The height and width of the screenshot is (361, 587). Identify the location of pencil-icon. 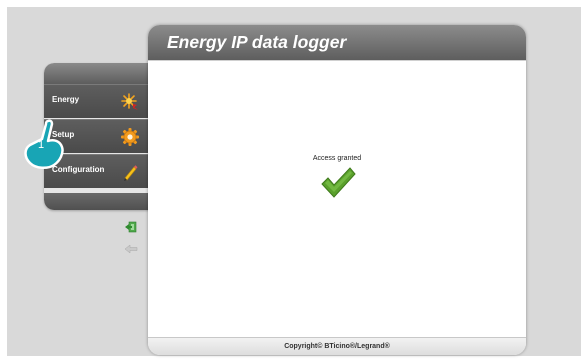
(131, 173).